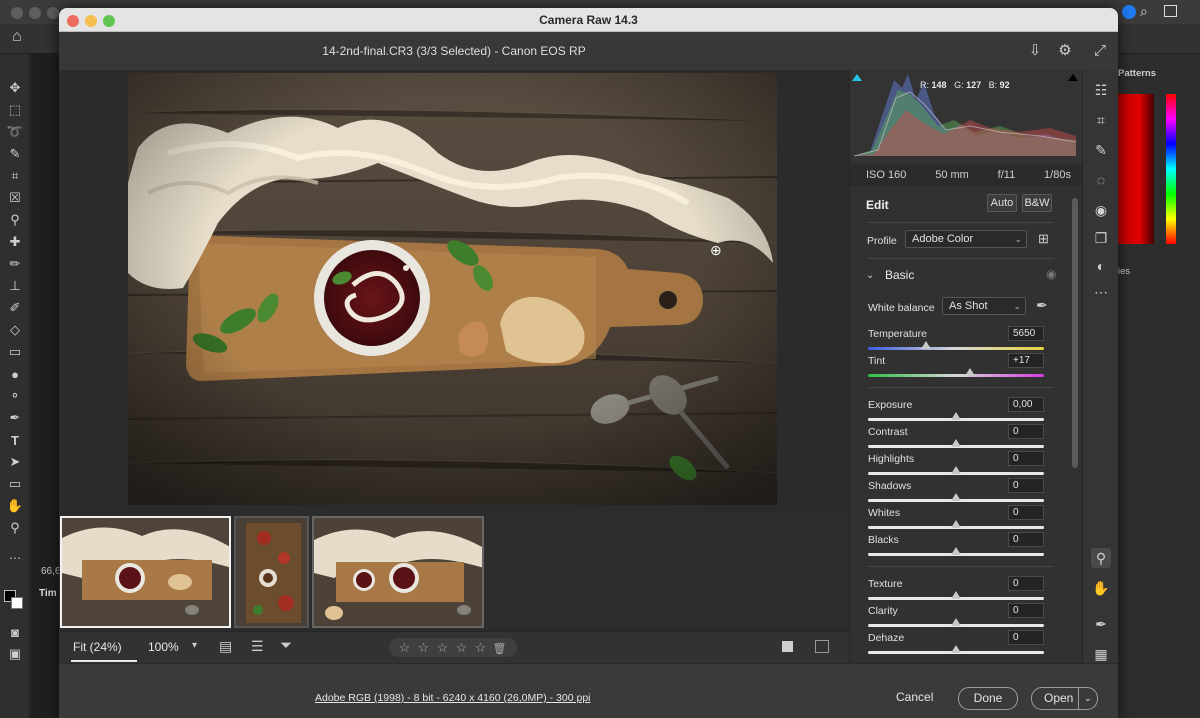 The height and width of the screenshot is (718, 1200). I want to click on edit-sliders-icon: ☷, so click(1101, 90).